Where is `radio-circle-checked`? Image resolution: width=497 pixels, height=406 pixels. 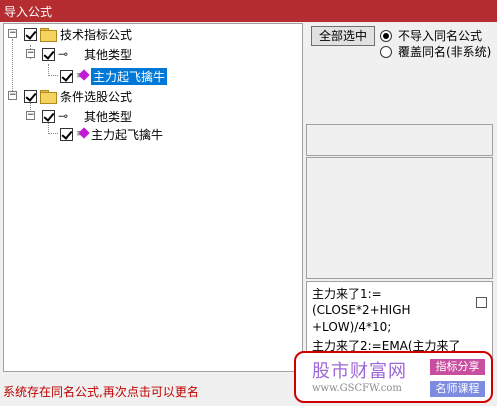 radio-circle-checked is located at coordinates (386, 35).